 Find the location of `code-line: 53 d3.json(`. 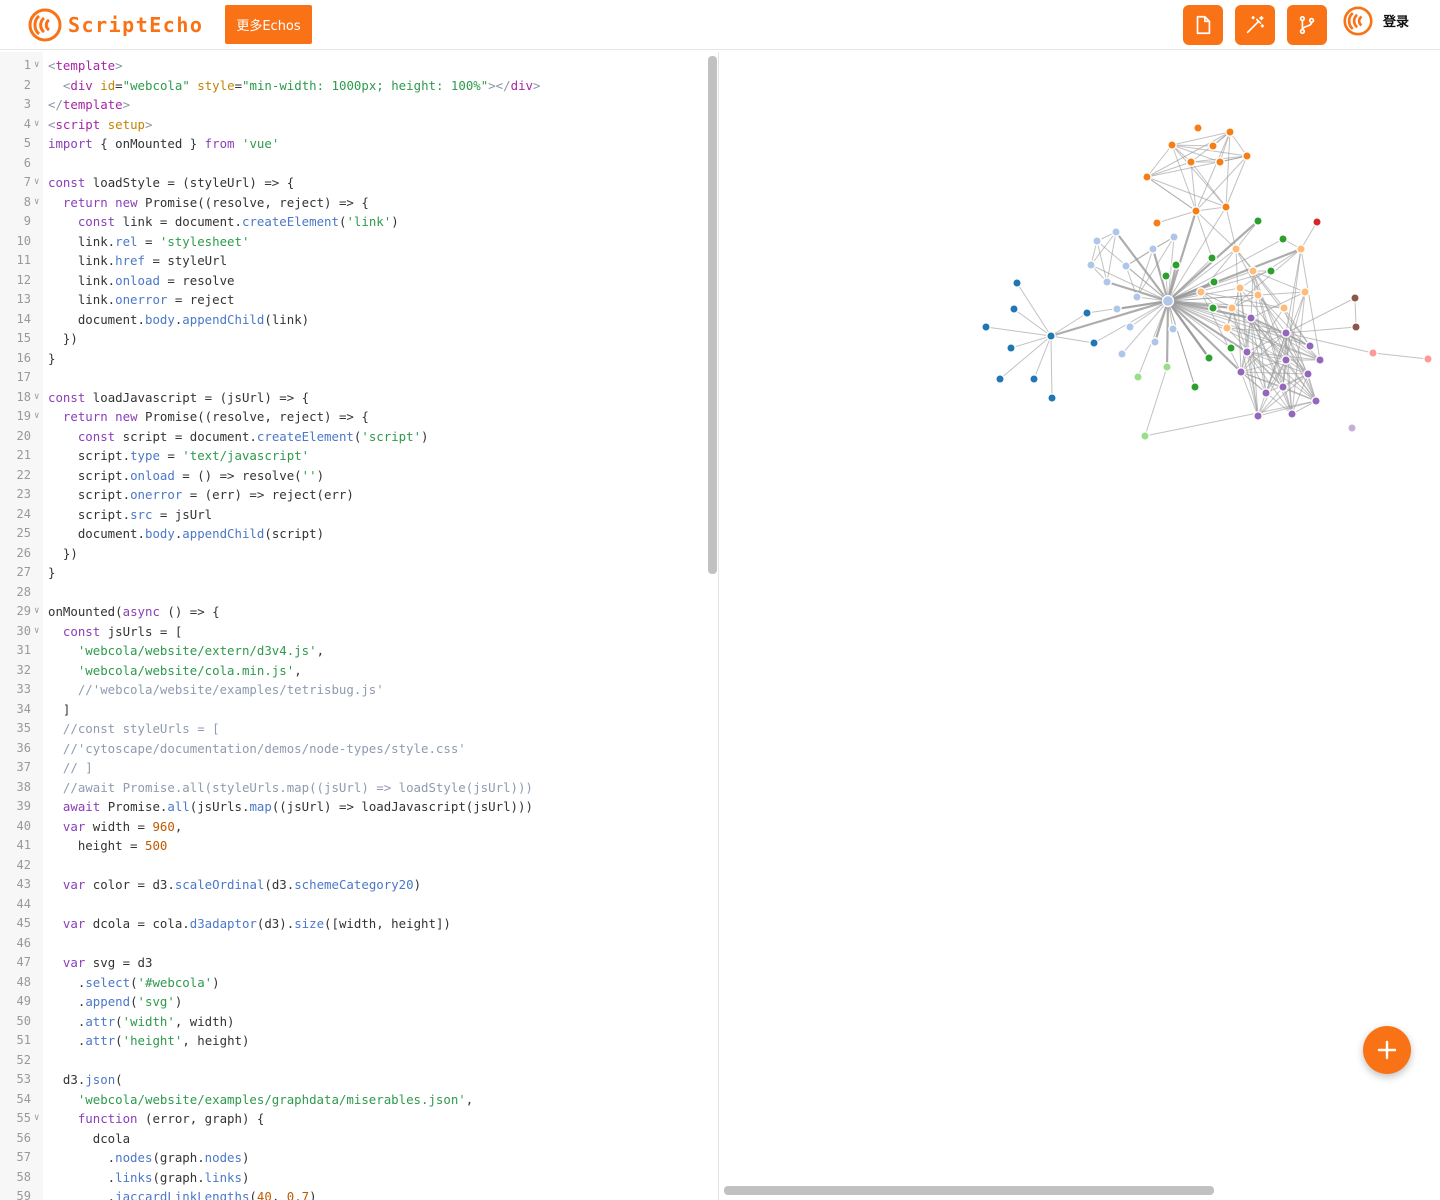

code-line: 53 d3.json( is located at coordinates (352, 1080).